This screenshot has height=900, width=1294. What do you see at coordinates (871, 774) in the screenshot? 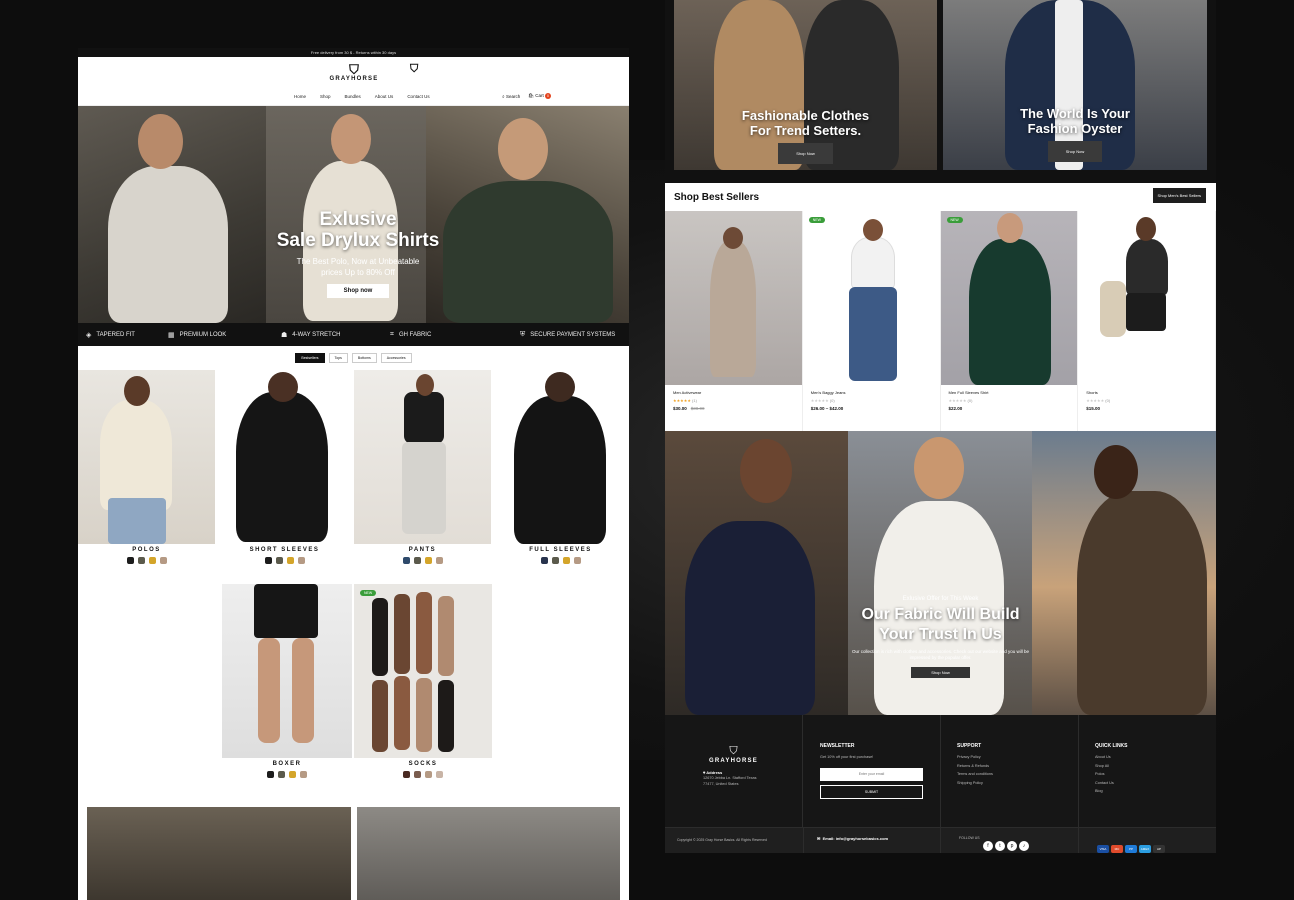
I see `newsletter-email-input` at bounding box center [871, 774].